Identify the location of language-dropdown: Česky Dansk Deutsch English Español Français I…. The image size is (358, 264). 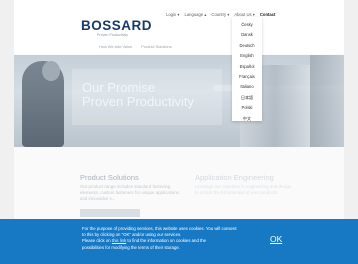
(247, 69).